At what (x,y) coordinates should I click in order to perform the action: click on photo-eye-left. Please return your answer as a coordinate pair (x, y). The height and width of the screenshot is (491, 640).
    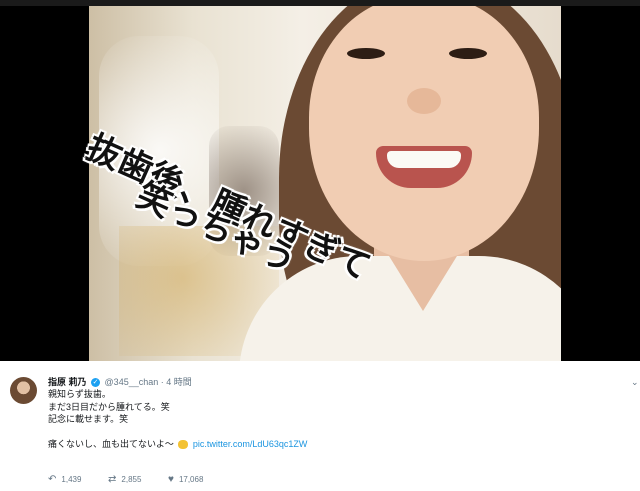
    Looking at the image, I should click on (366, 53).